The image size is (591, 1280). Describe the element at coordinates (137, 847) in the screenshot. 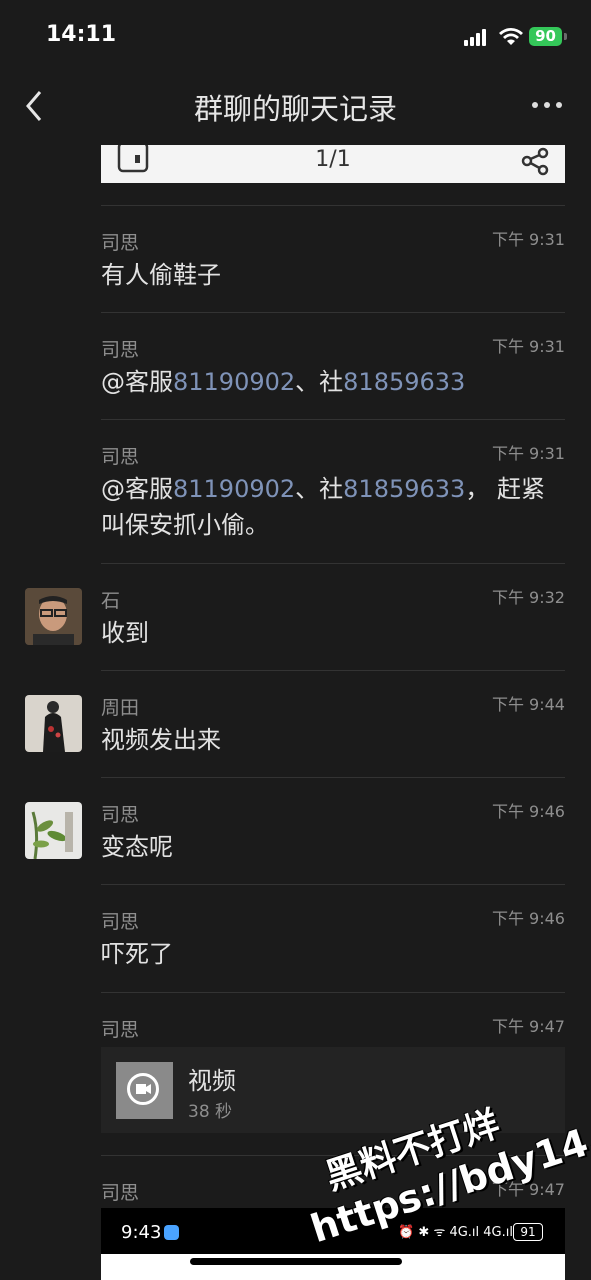

I see `message-text: 变态呢` at that location.